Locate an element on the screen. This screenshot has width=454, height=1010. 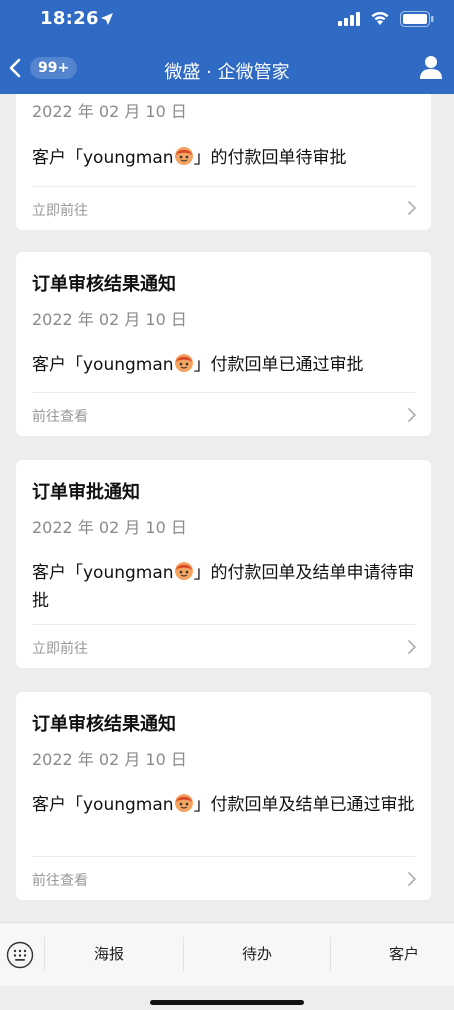
wifi-icon is located at coordinates (380, 18).